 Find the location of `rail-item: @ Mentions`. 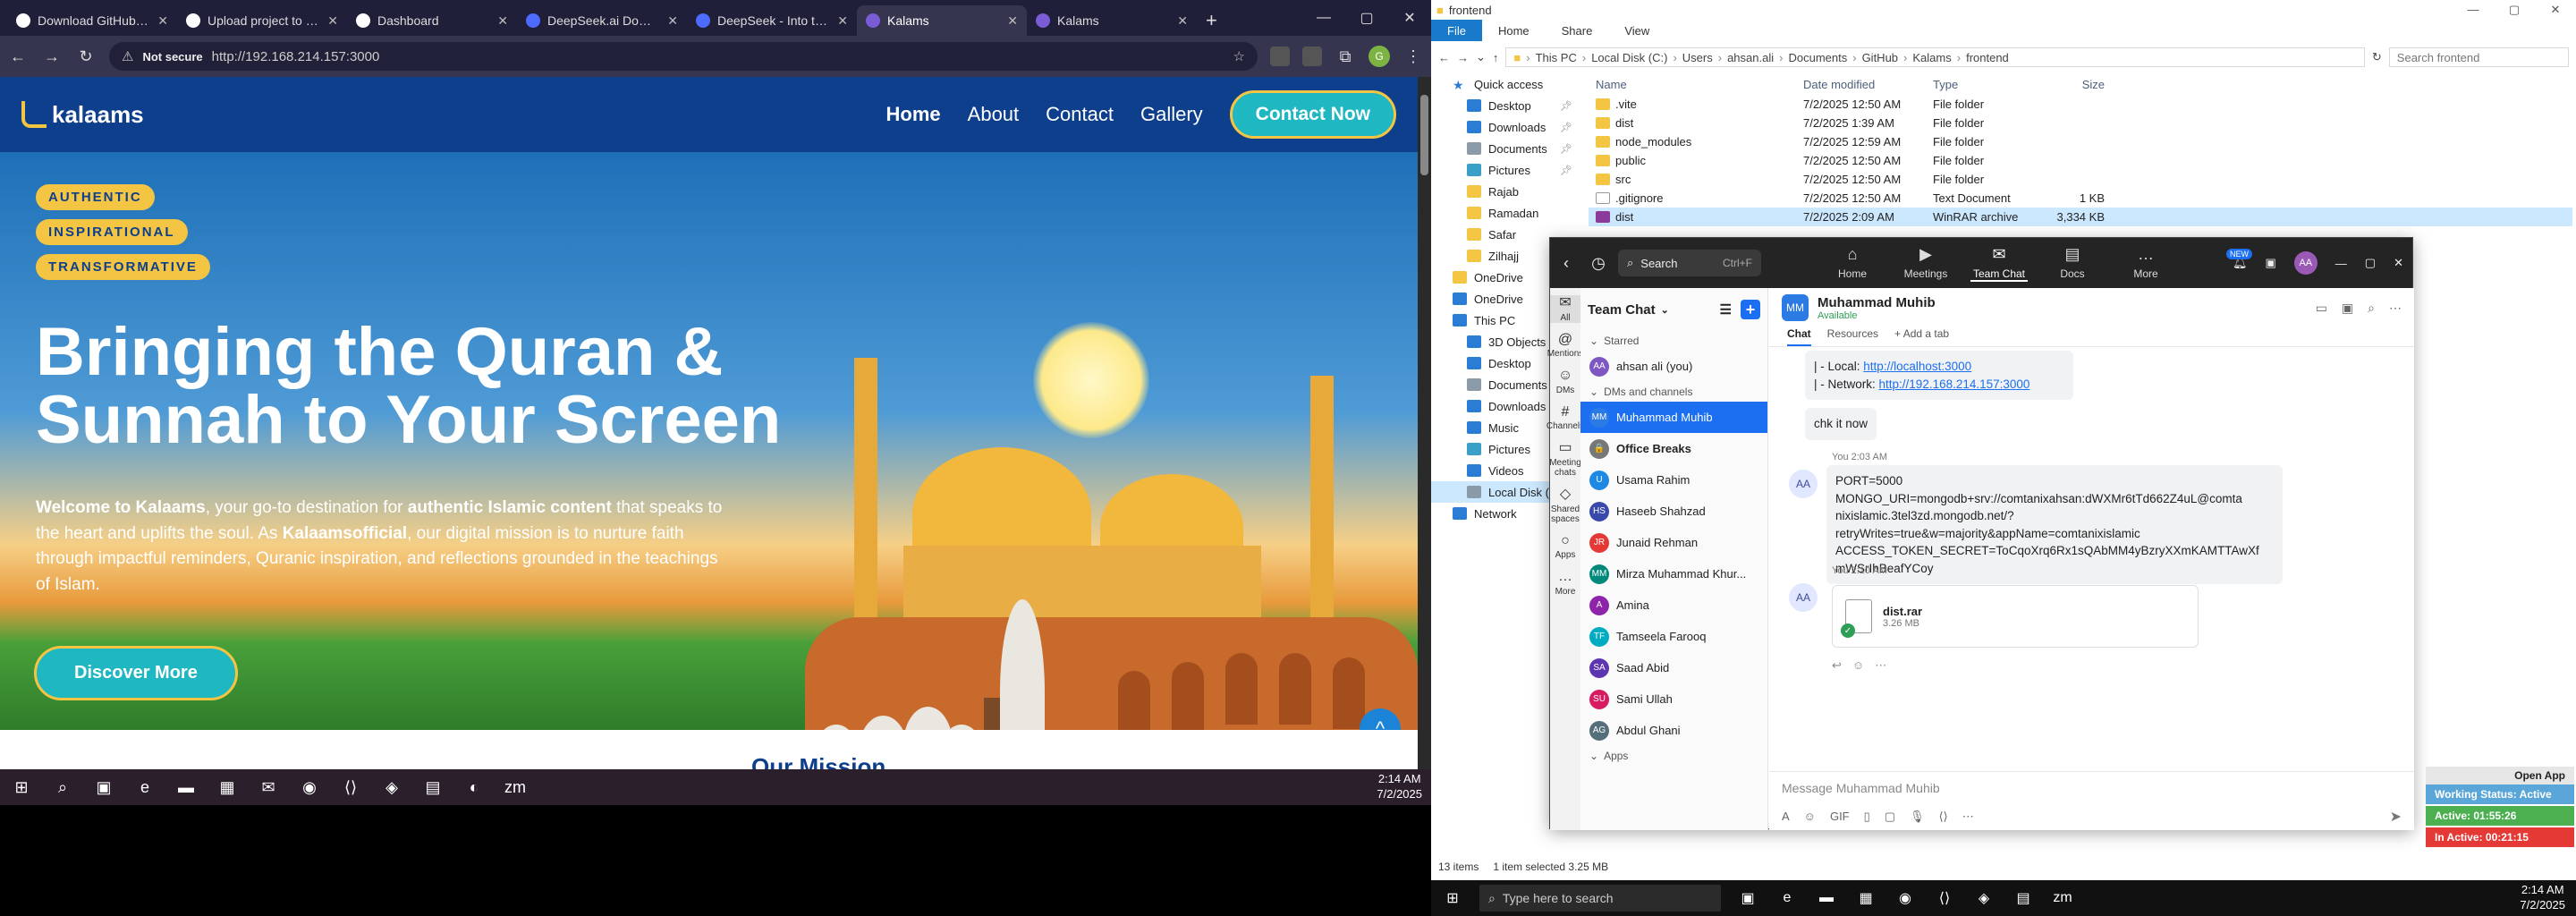

rail-item: @ Mentions is located at coordinates (1565, 346).